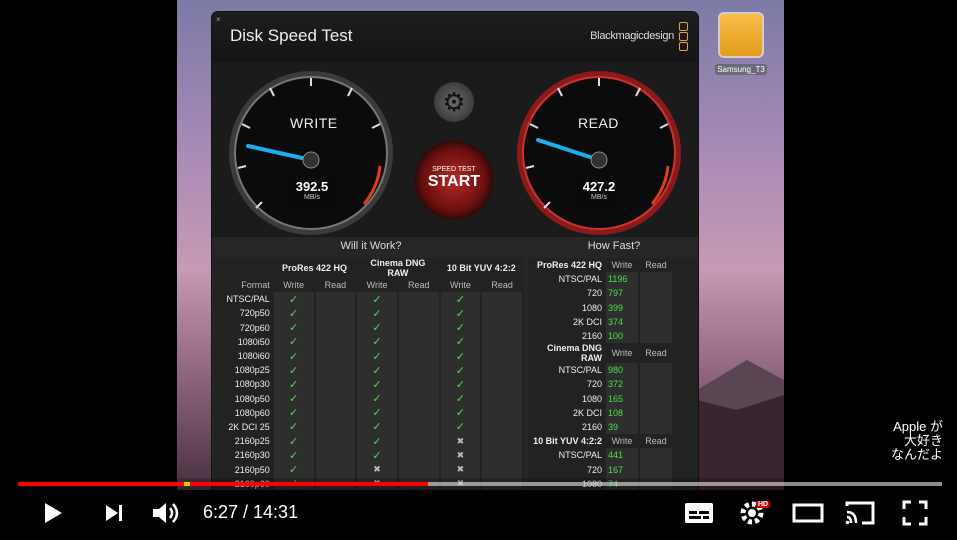 This screenshot has height=540, width=957. I want to click on table-row: 2K DCI 25 ✓ ✓ ✓, so click(369, 427).